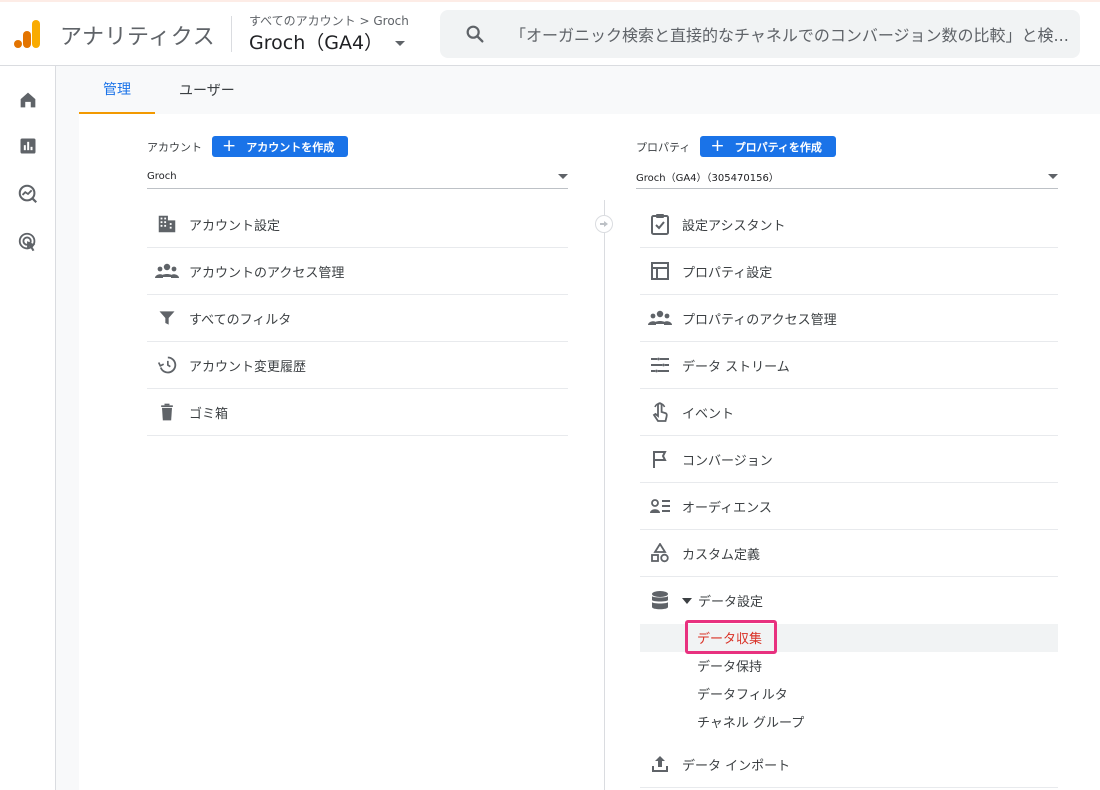  What do you see at coordinates (660, 764) in the screenshot?
I see `upload-icon` at bounding box center [660, 764].